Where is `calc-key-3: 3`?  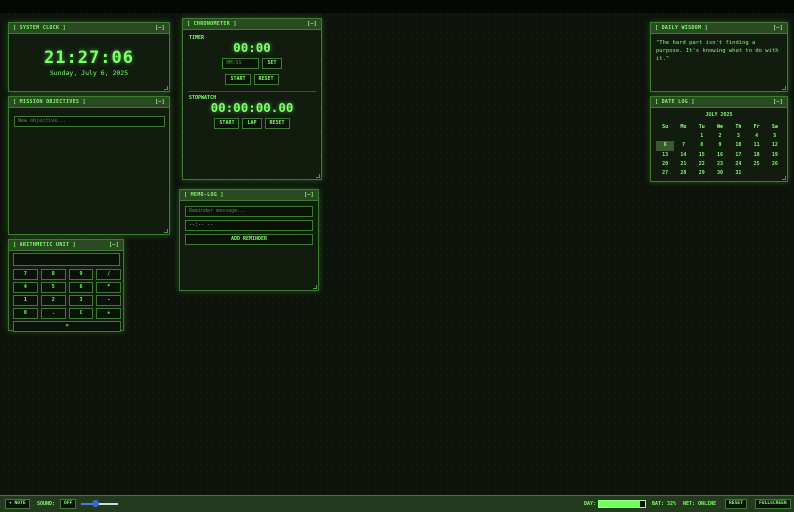
calc-key-3: 3 is located at coordinates (81, 300).